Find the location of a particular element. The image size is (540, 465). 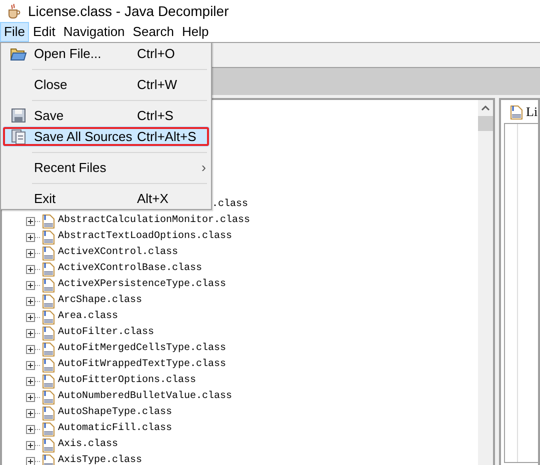

menu-label: Save is located at coordinates (49, 115).